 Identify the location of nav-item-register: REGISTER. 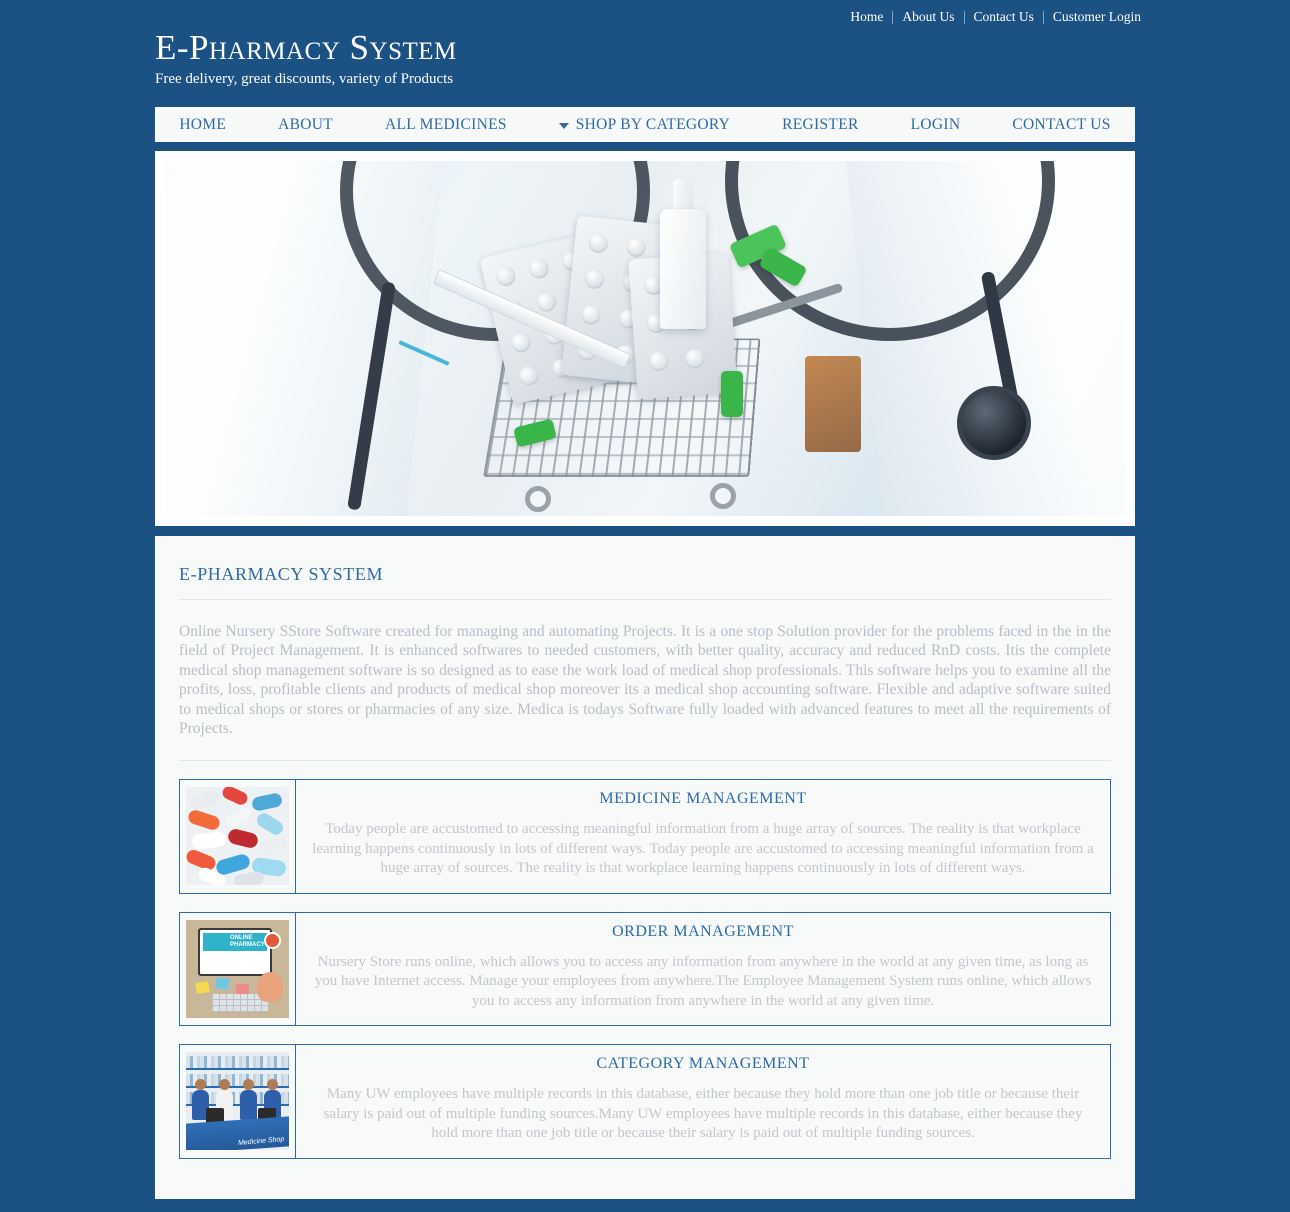
(820, 125).